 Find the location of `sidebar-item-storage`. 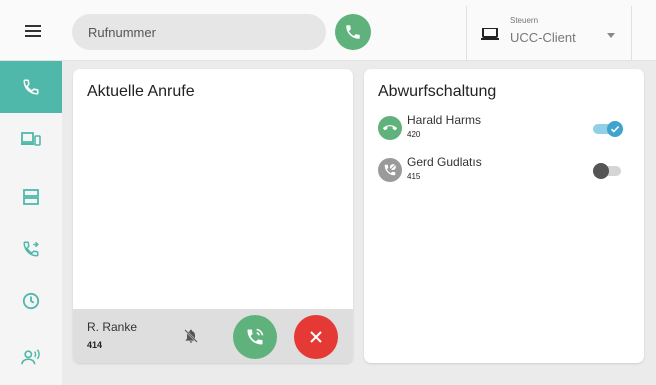

sidebar-item-storage is located at coordinates (31, 197).